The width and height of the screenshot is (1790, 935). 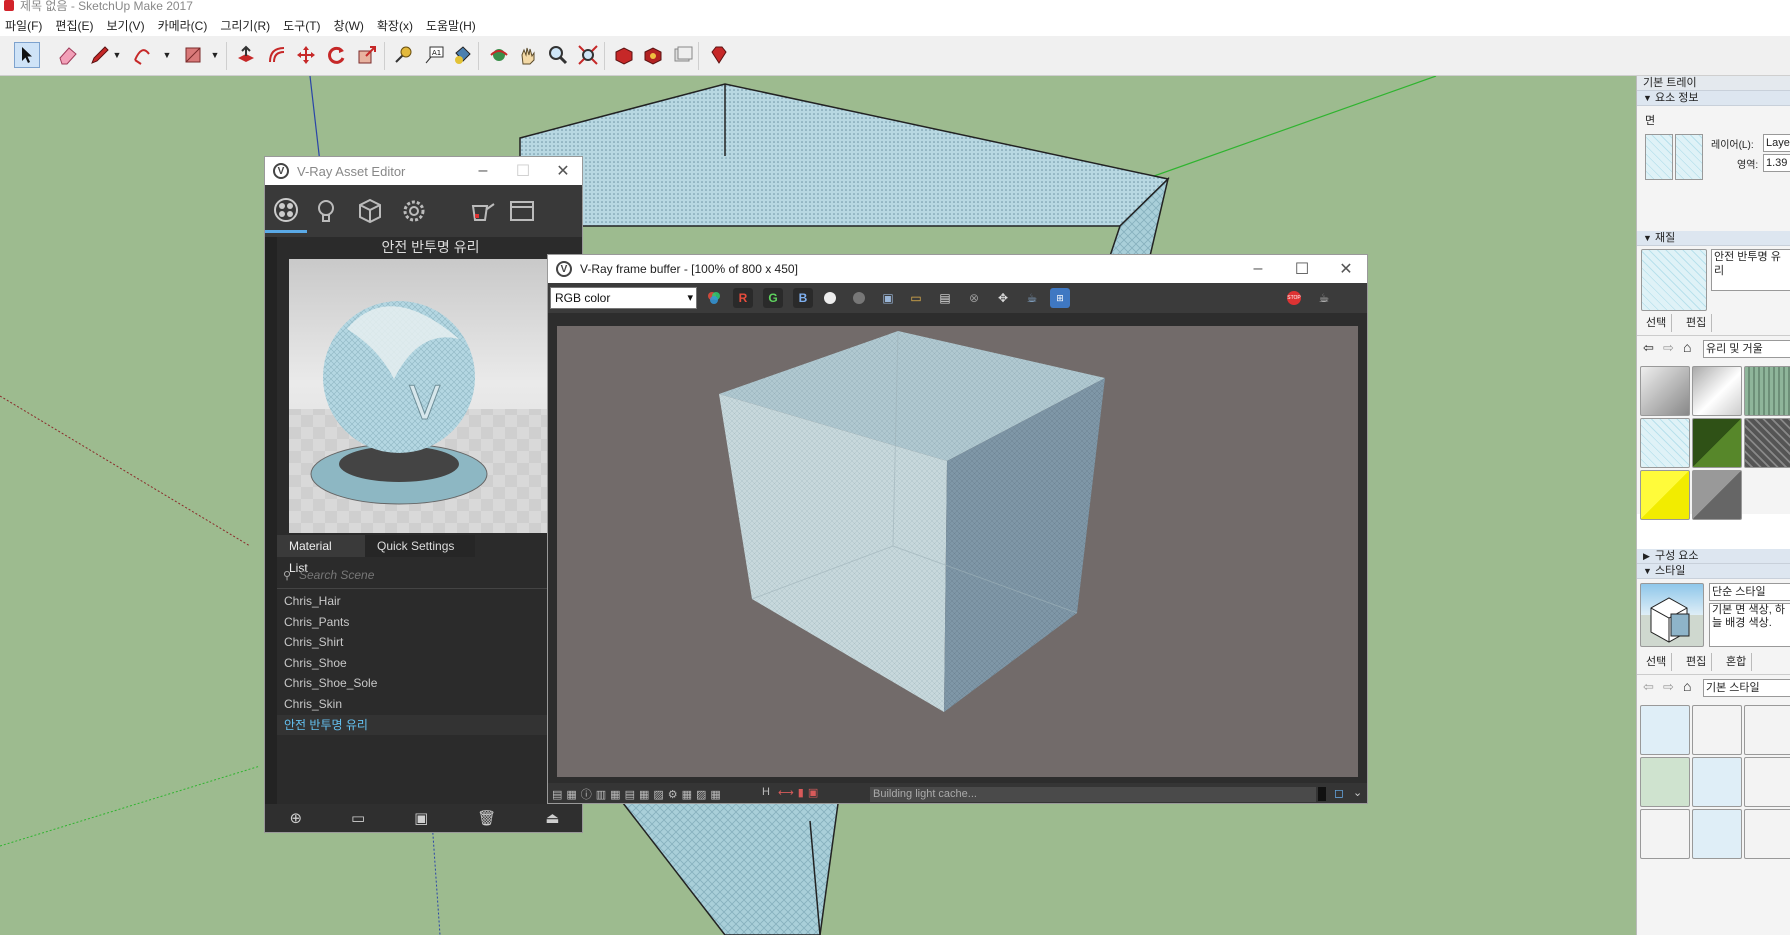 I want to click on entity-info-header: ▼ 요소 정보, so click(x=1713, y=98).